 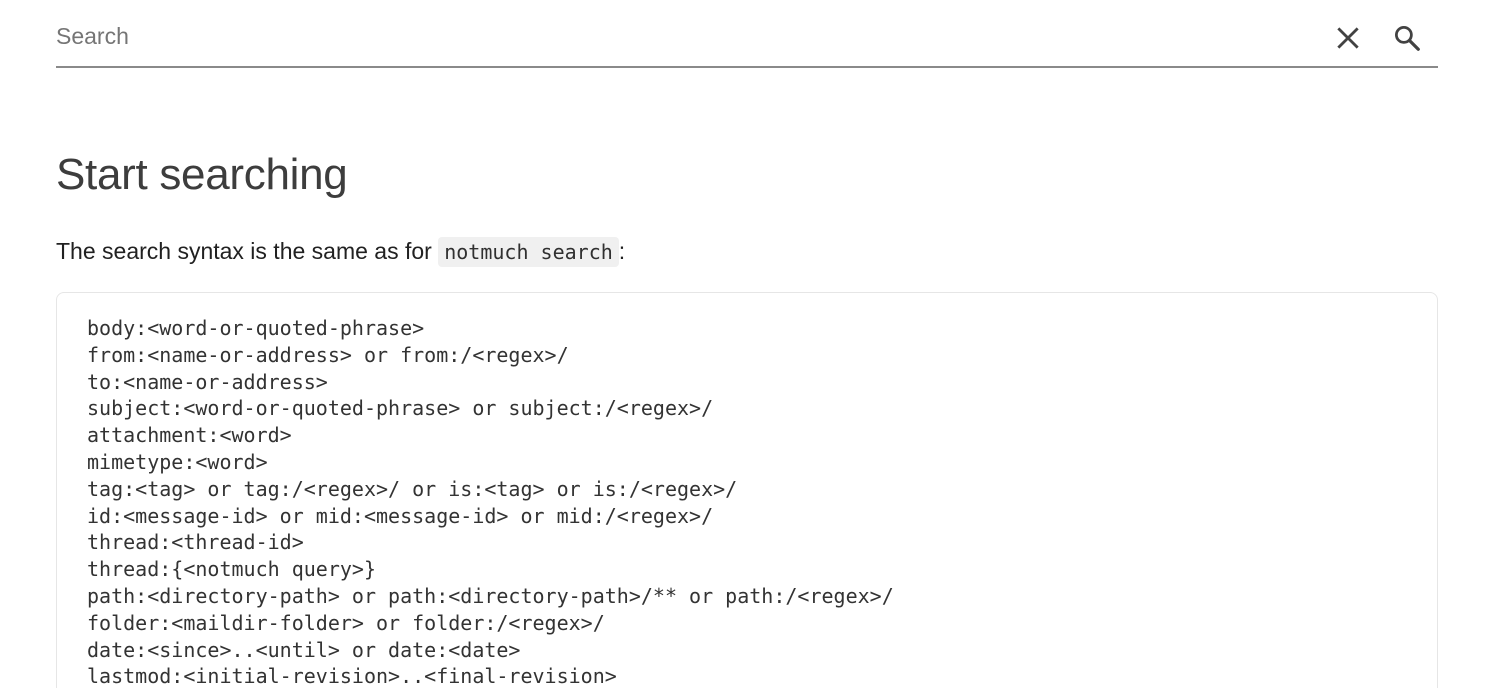 What do you see at coordinates (528, 252) in the screenshot?
I see `inline-code: notmuch search` at bounding box center [528, 252].